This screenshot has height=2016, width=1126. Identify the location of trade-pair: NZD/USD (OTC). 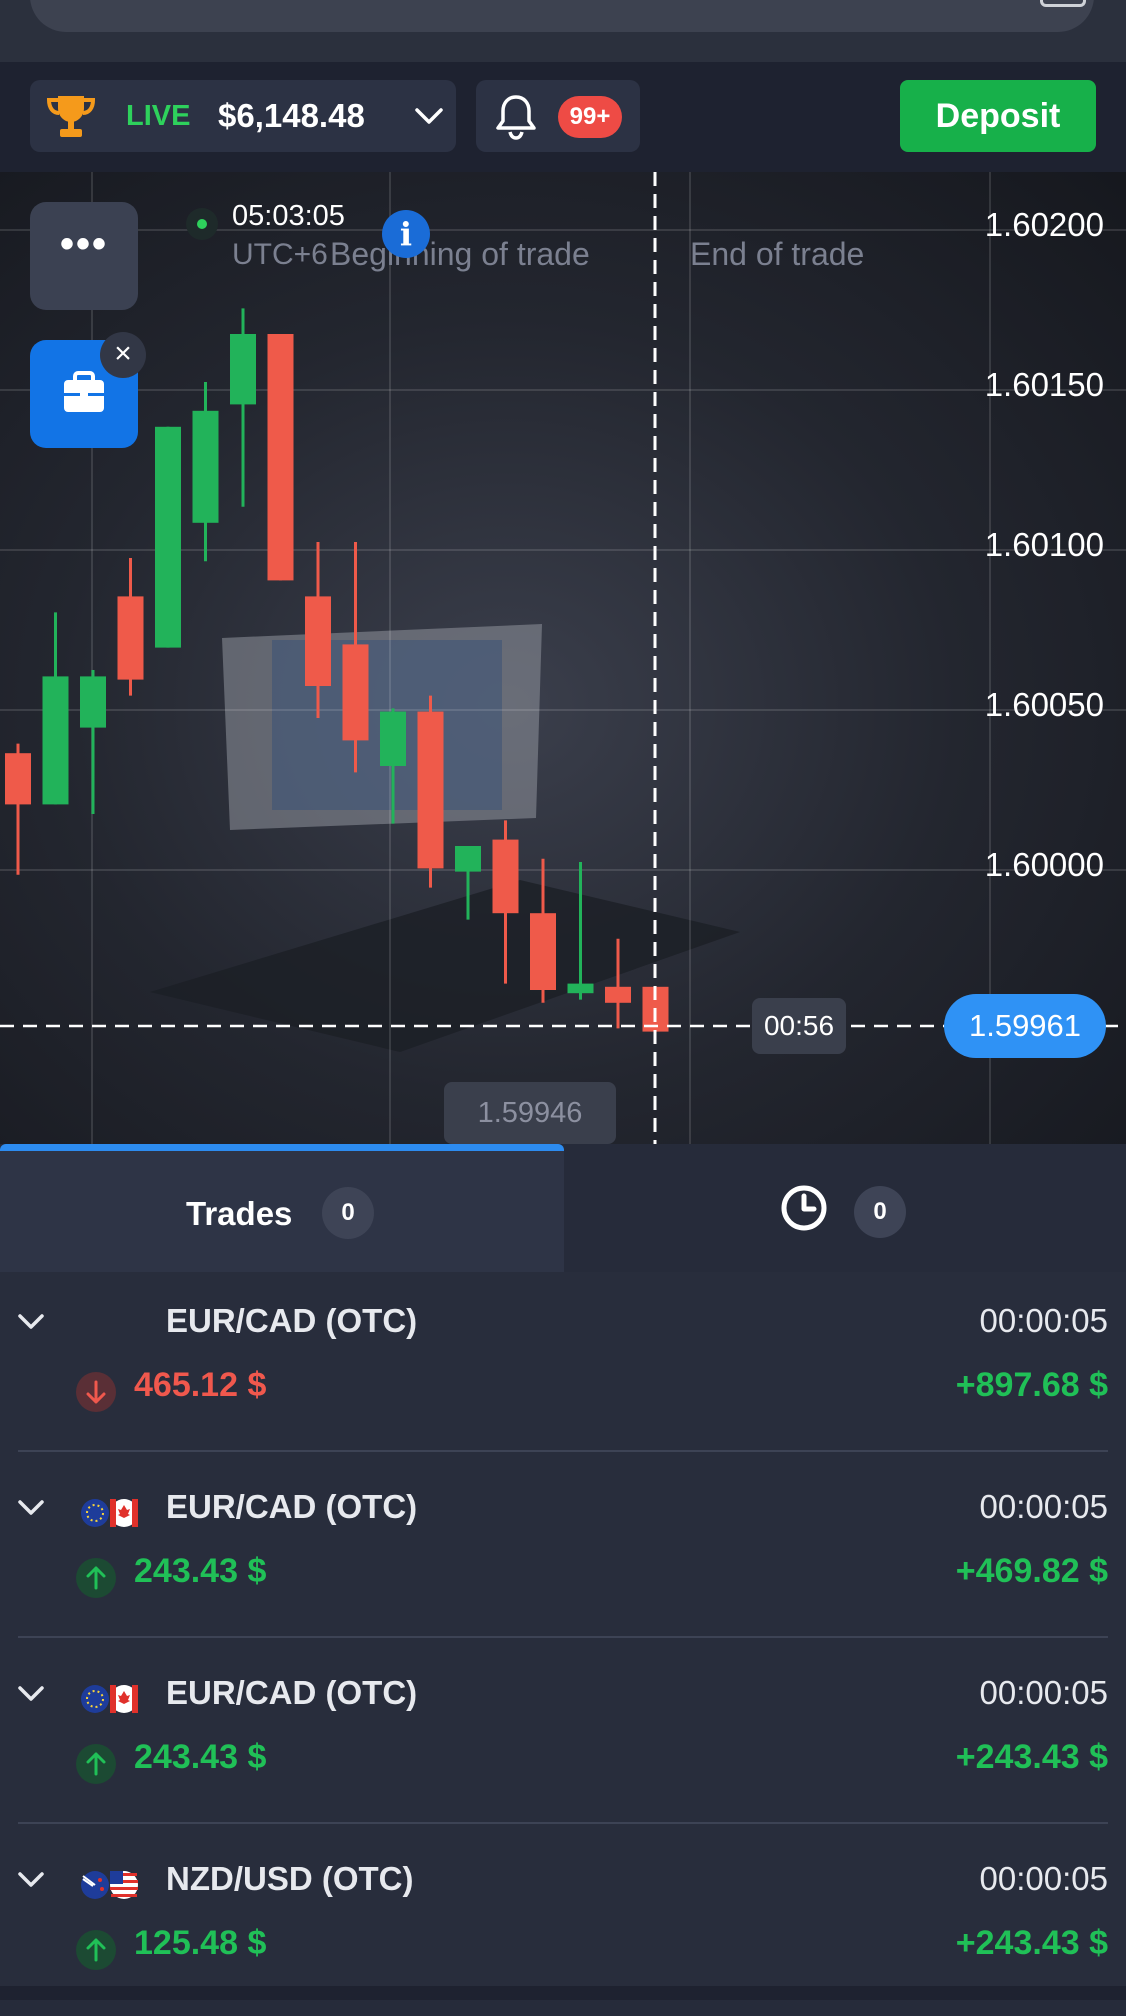
(290, 1878).